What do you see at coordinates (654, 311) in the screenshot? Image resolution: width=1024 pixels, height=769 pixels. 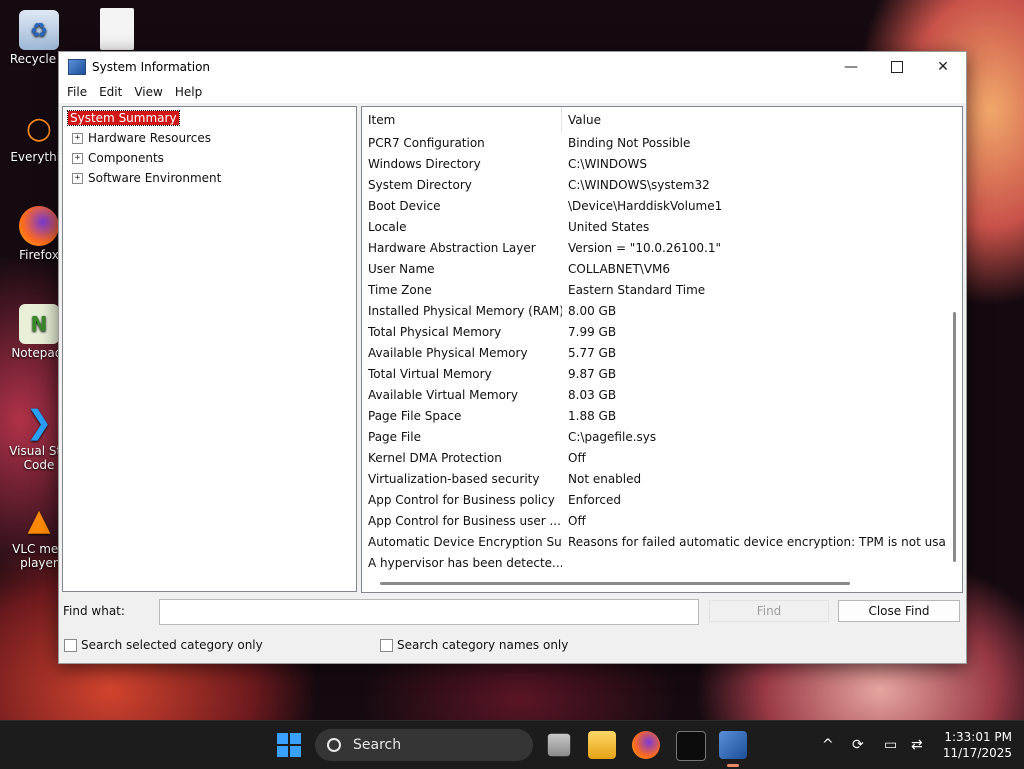 I see `table-row: Installed Physical Memory (RAM) 8.00 GB` at bounding box center [654, 311].